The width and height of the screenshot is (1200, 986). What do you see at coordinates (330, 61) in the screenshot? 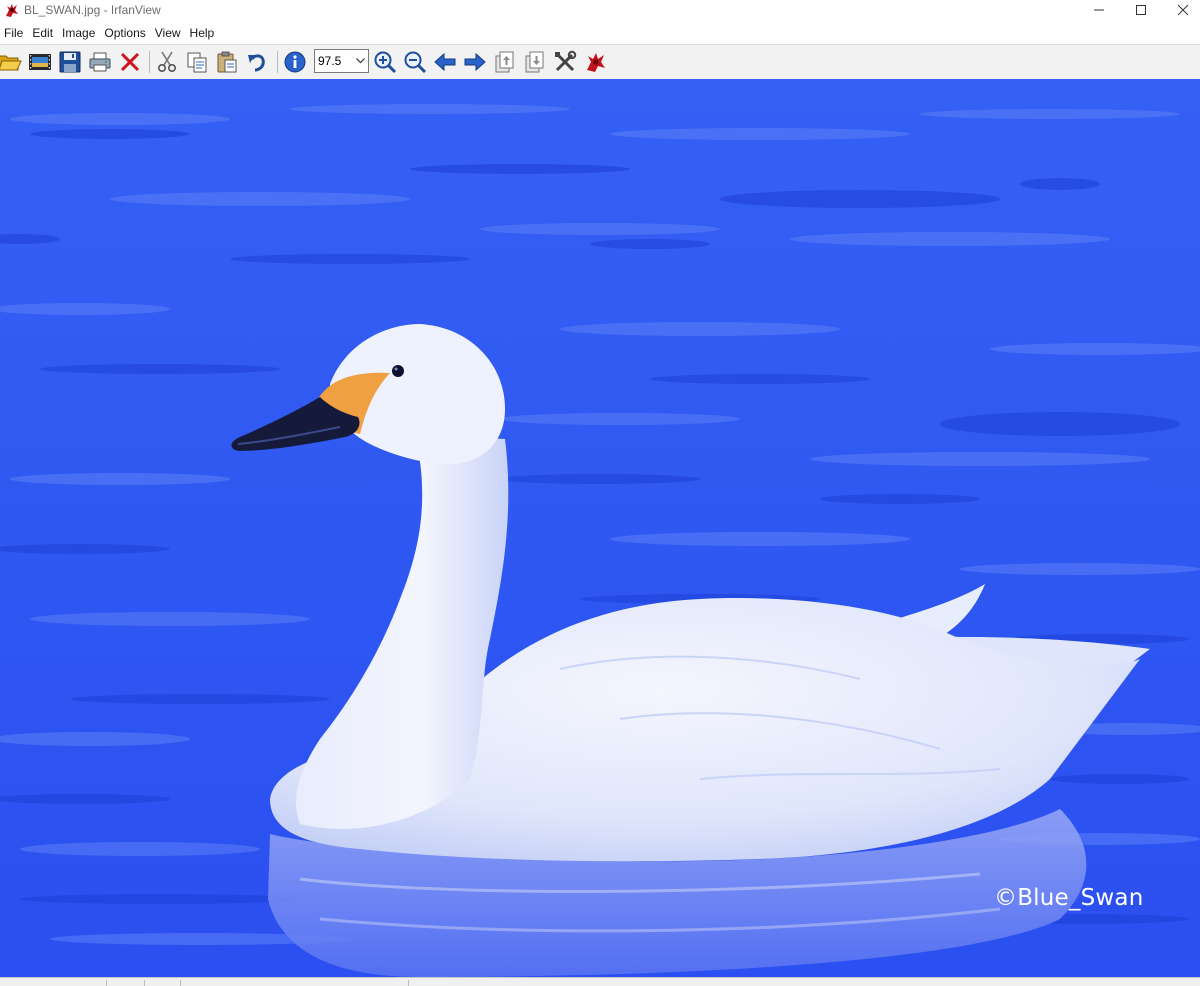
I see `zoom-level-value: 97.5` at bounding box center [330, 61].